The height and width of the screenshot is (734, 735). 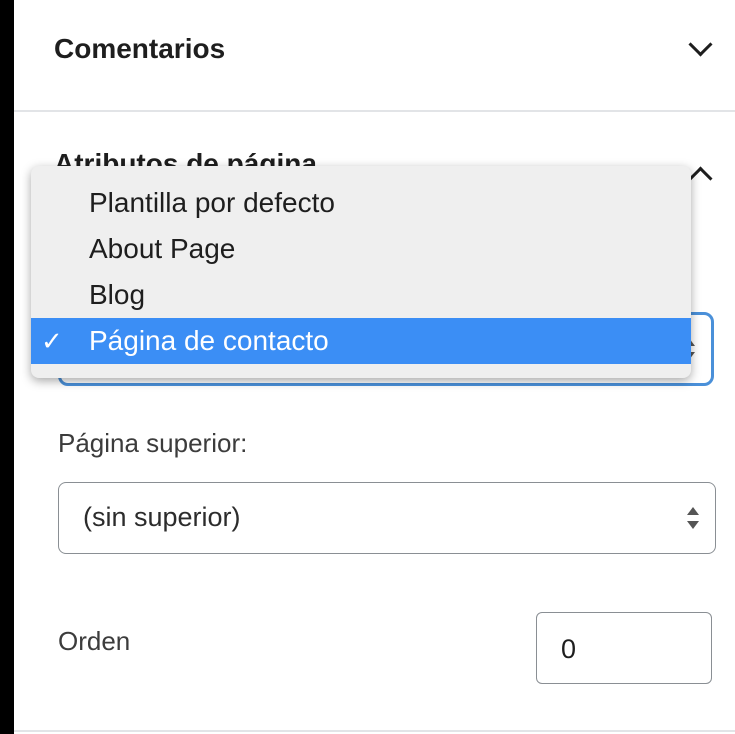 I want to click on option-label: Blog, so click(x=117, y=294).